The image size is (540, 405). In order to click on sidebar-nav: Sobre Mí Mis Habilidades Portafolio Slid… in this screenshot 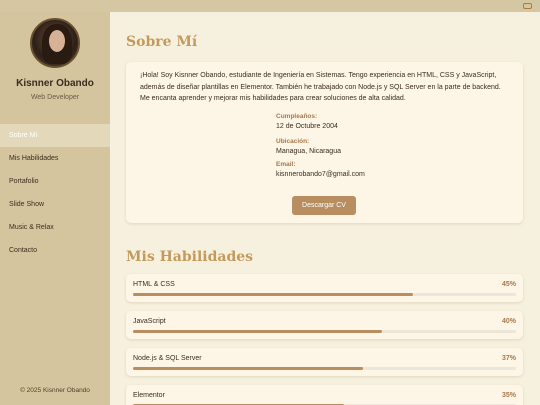, I will do `click(55, 193)`.